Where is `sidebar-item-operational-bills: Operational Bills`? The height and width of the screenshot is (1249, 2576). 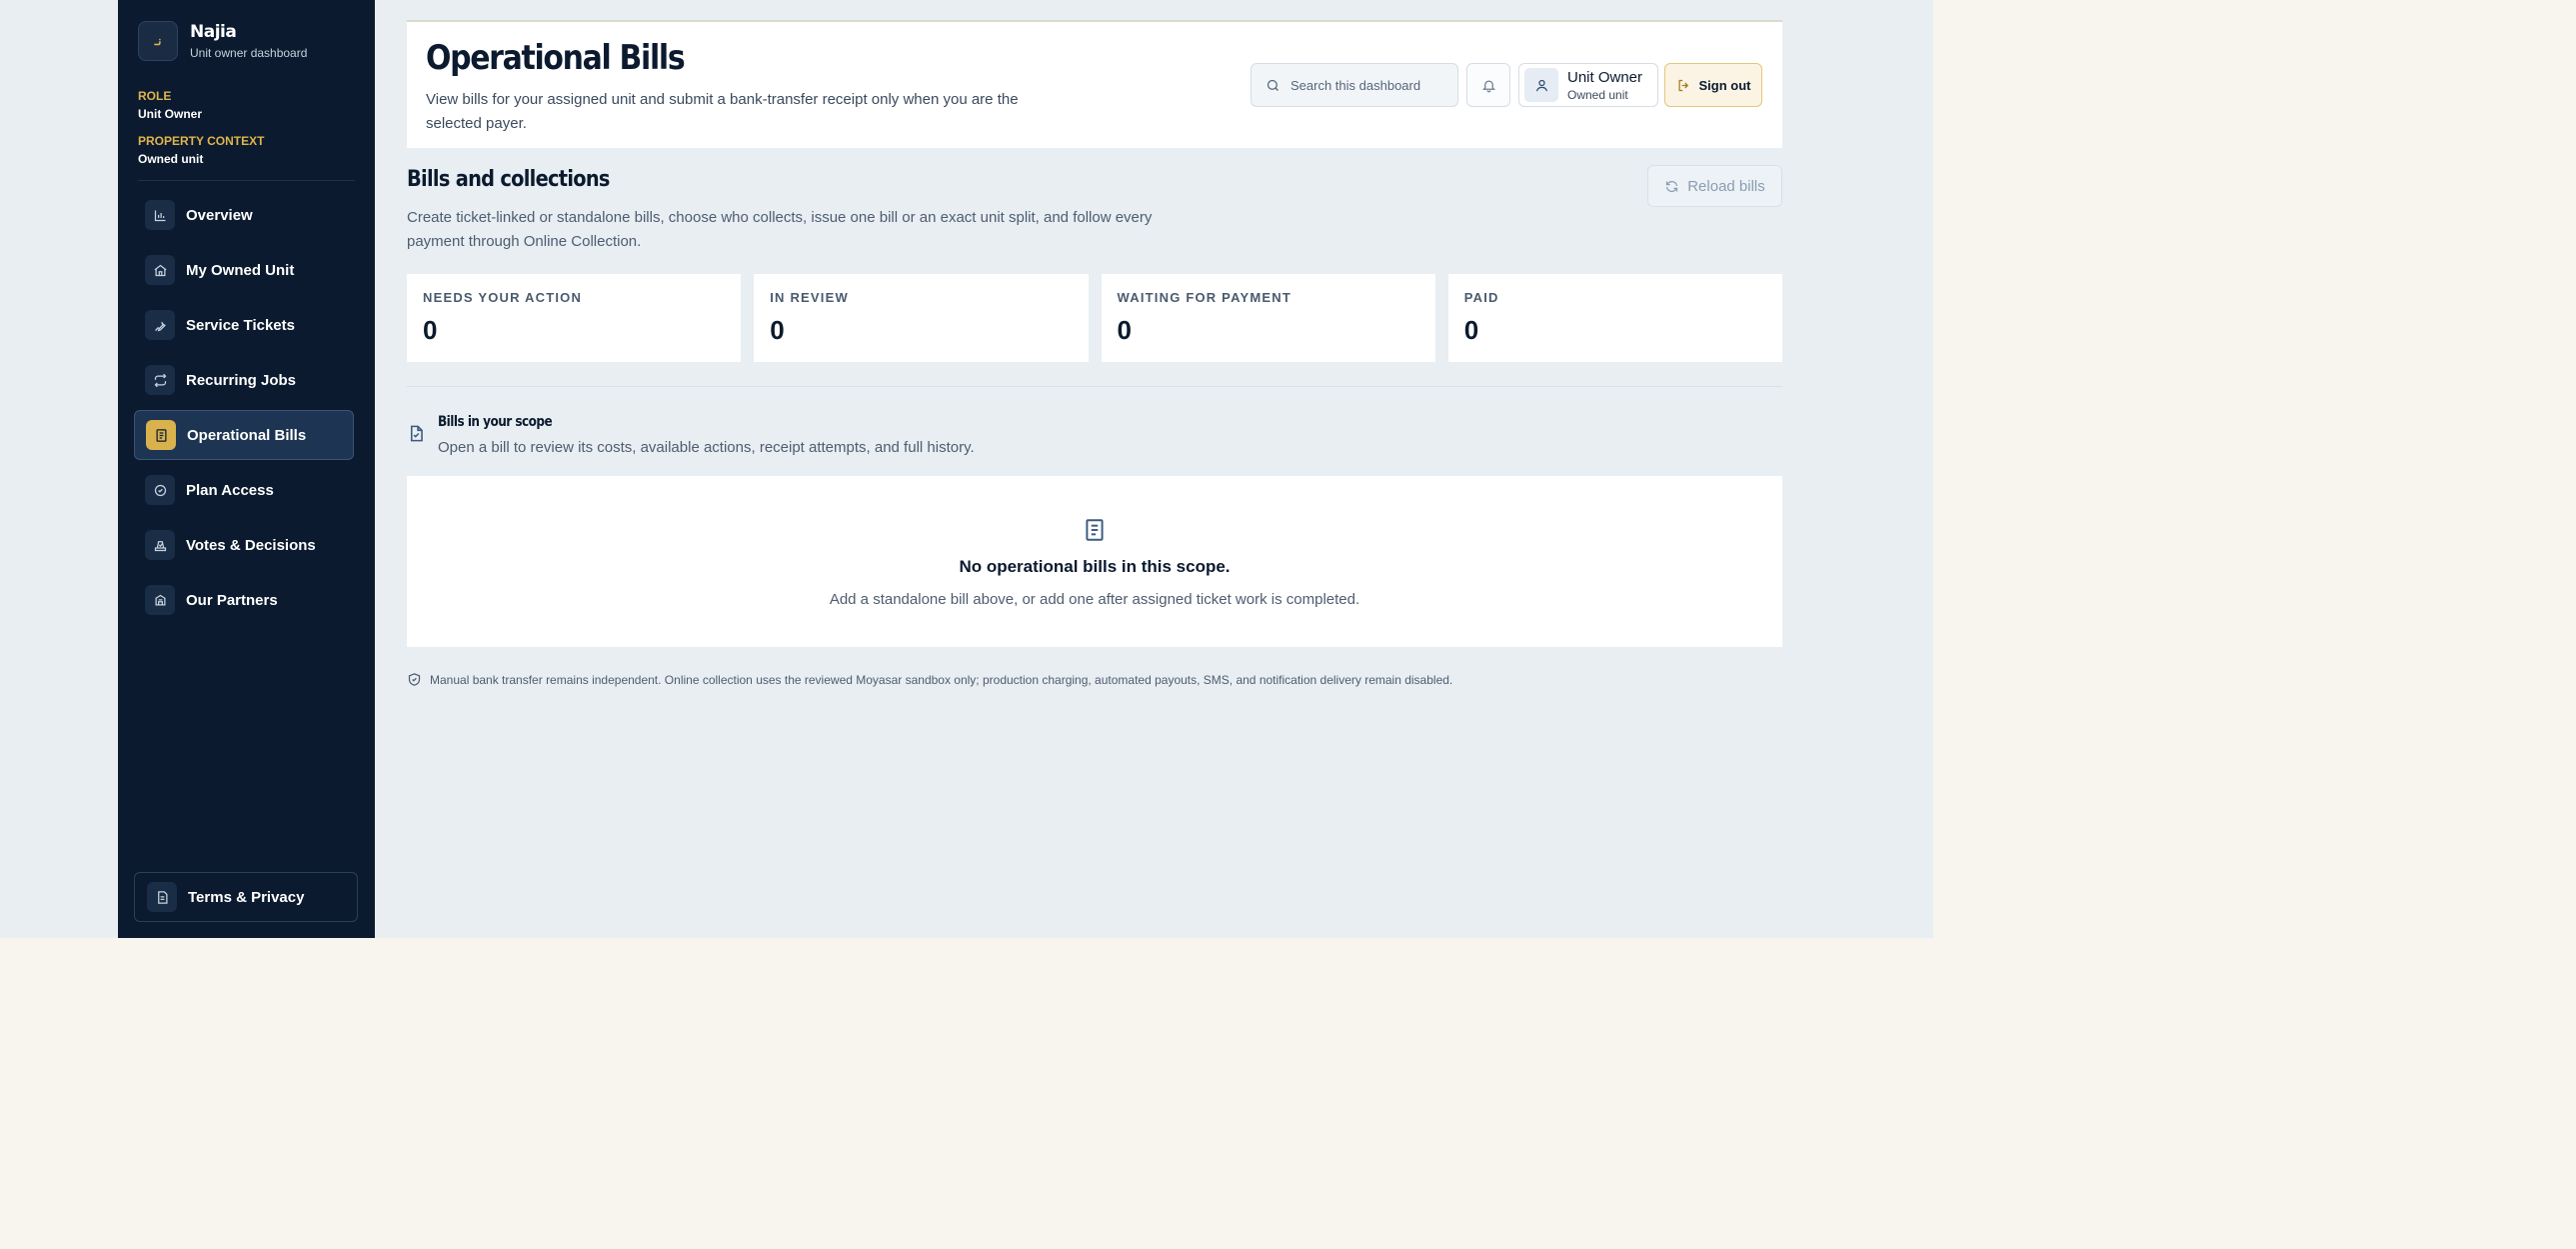
sidebar-item-operational-bills: Operational Bills is located at coordinates (244, 435).